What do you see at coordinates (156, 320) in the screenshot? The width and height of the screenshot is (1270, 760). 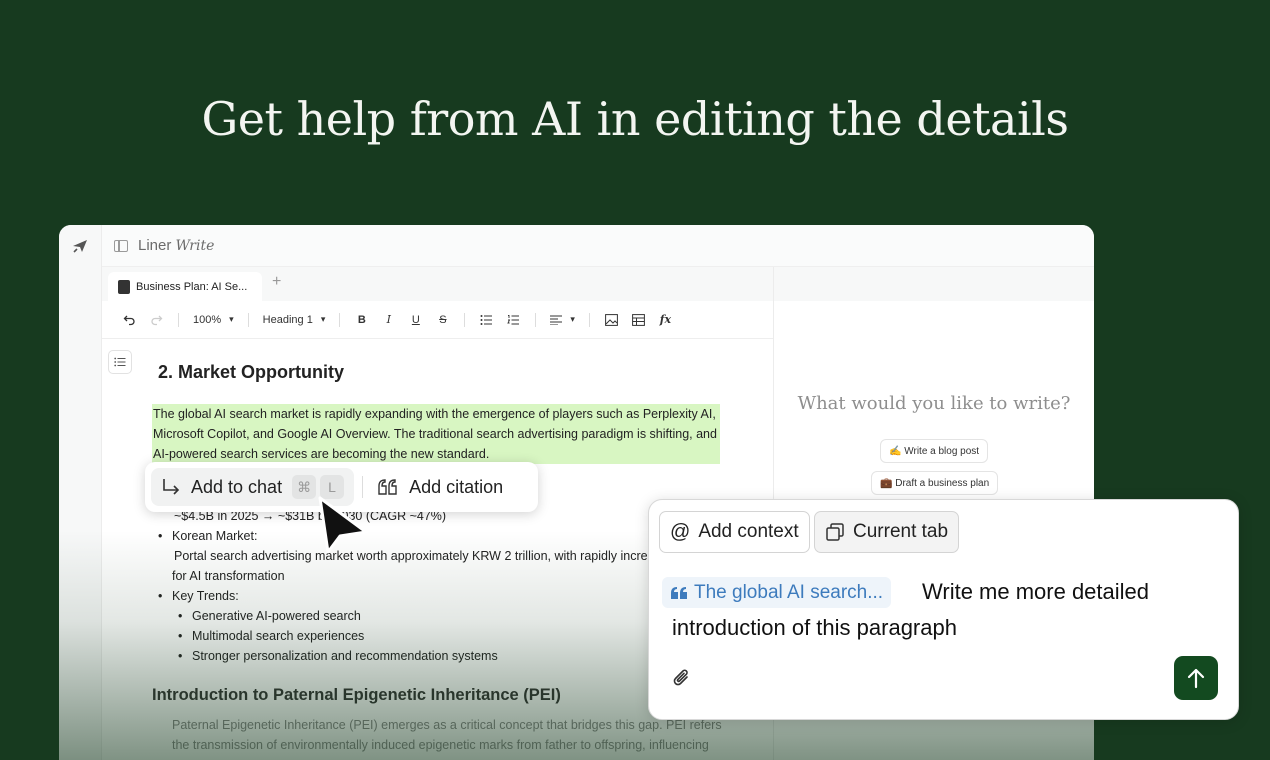 I see `redo-icon` at bounding box center [156, 320].